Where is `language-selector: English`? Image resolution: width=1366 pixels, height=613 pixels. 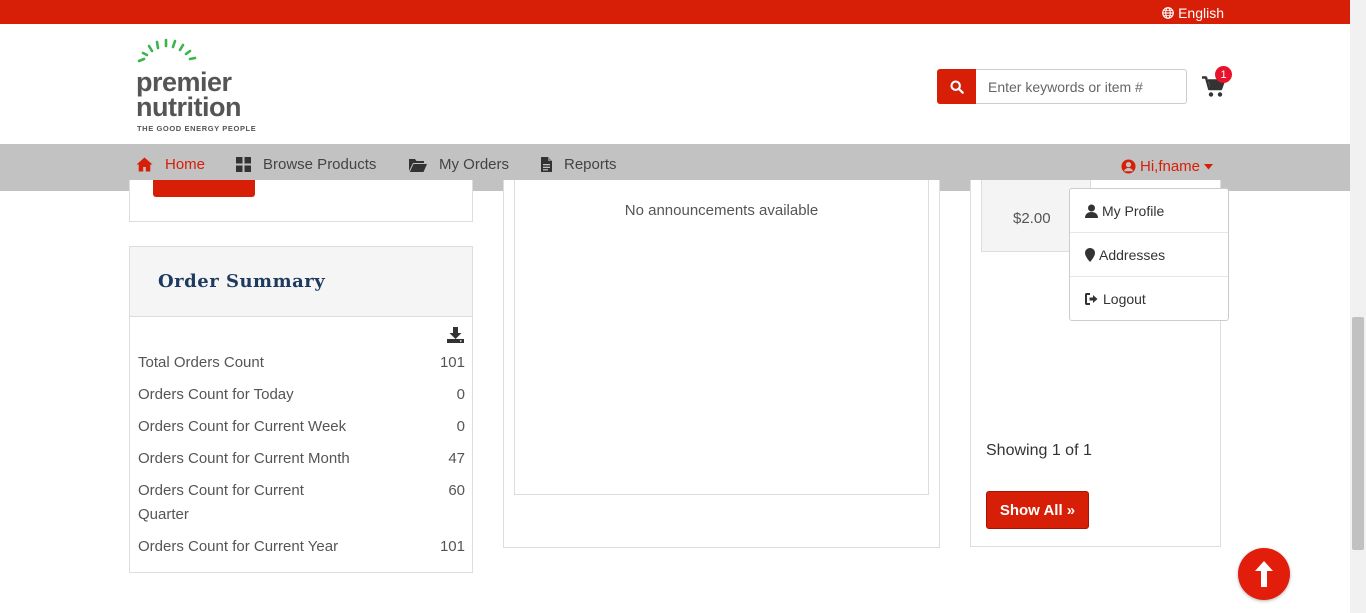 language-selector: English is located at coordinates (1193, 13).